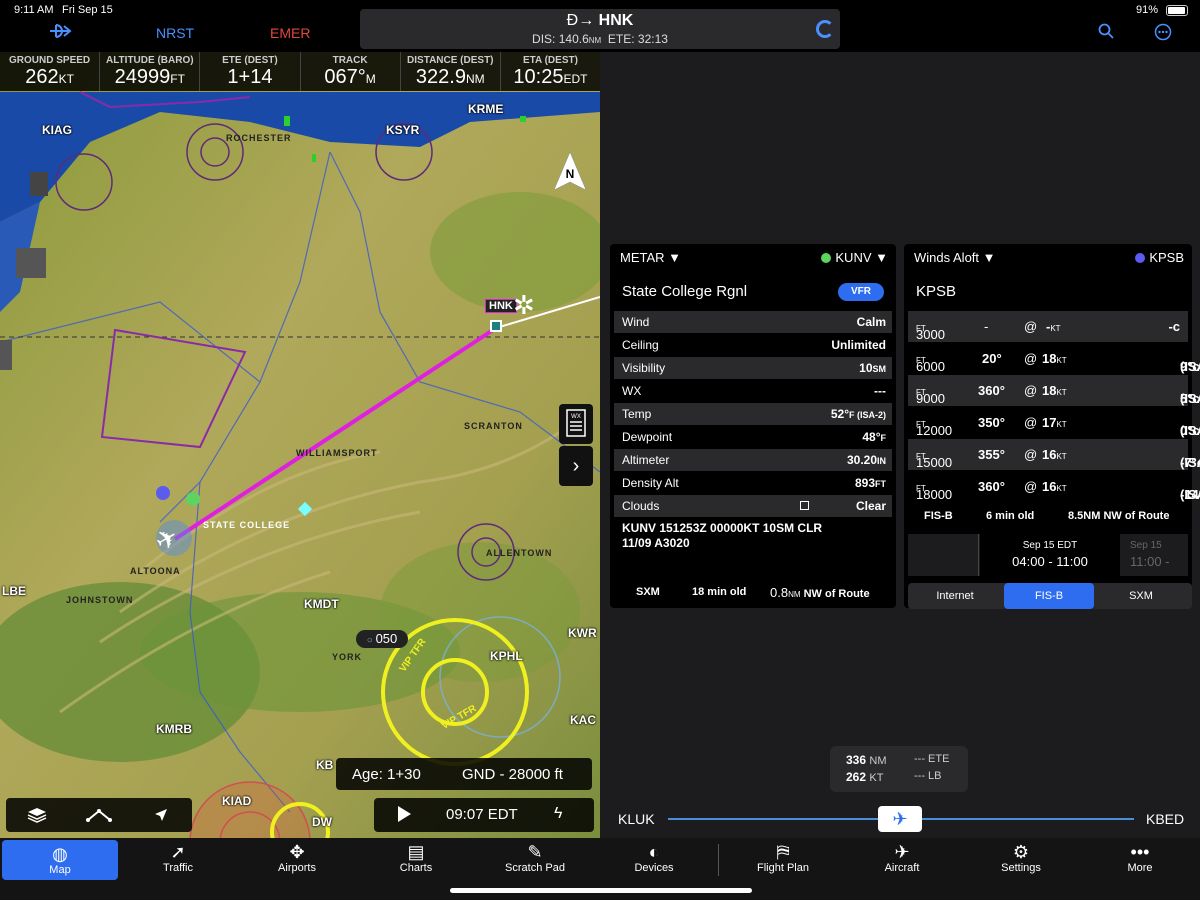 This screenshot has width=1200, height=900. Describe the element at coordinates (576, 424) in the screenshot. I see `wx-panel-button: WX` at that location.